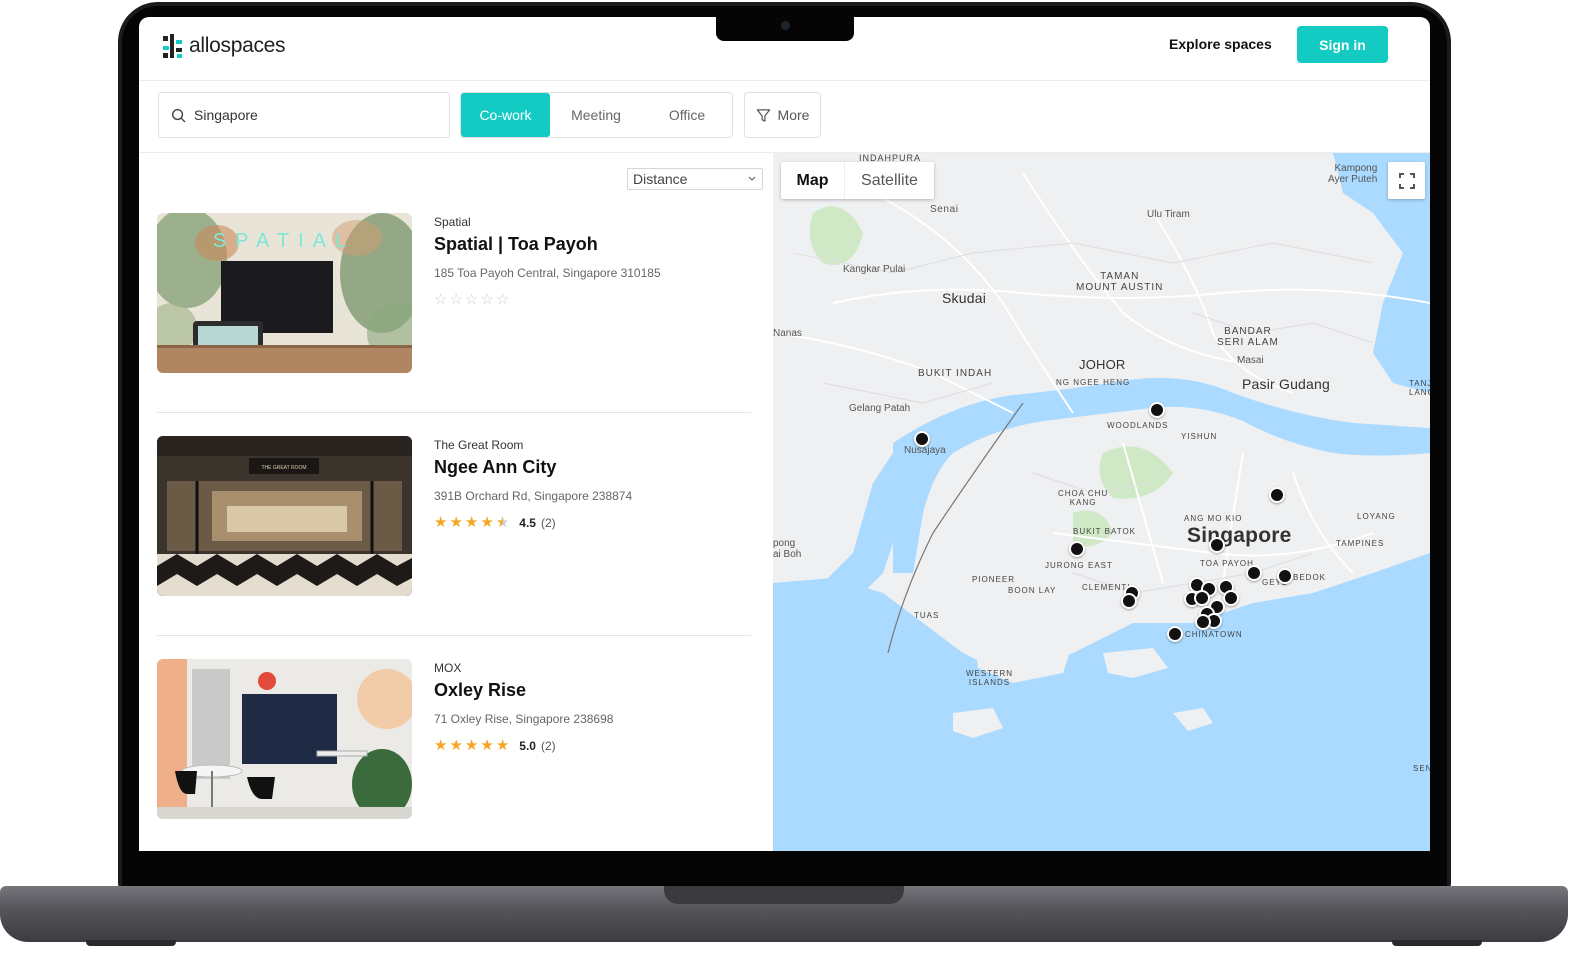  I want to click on star-half-icon: ★, so click(502, 522).